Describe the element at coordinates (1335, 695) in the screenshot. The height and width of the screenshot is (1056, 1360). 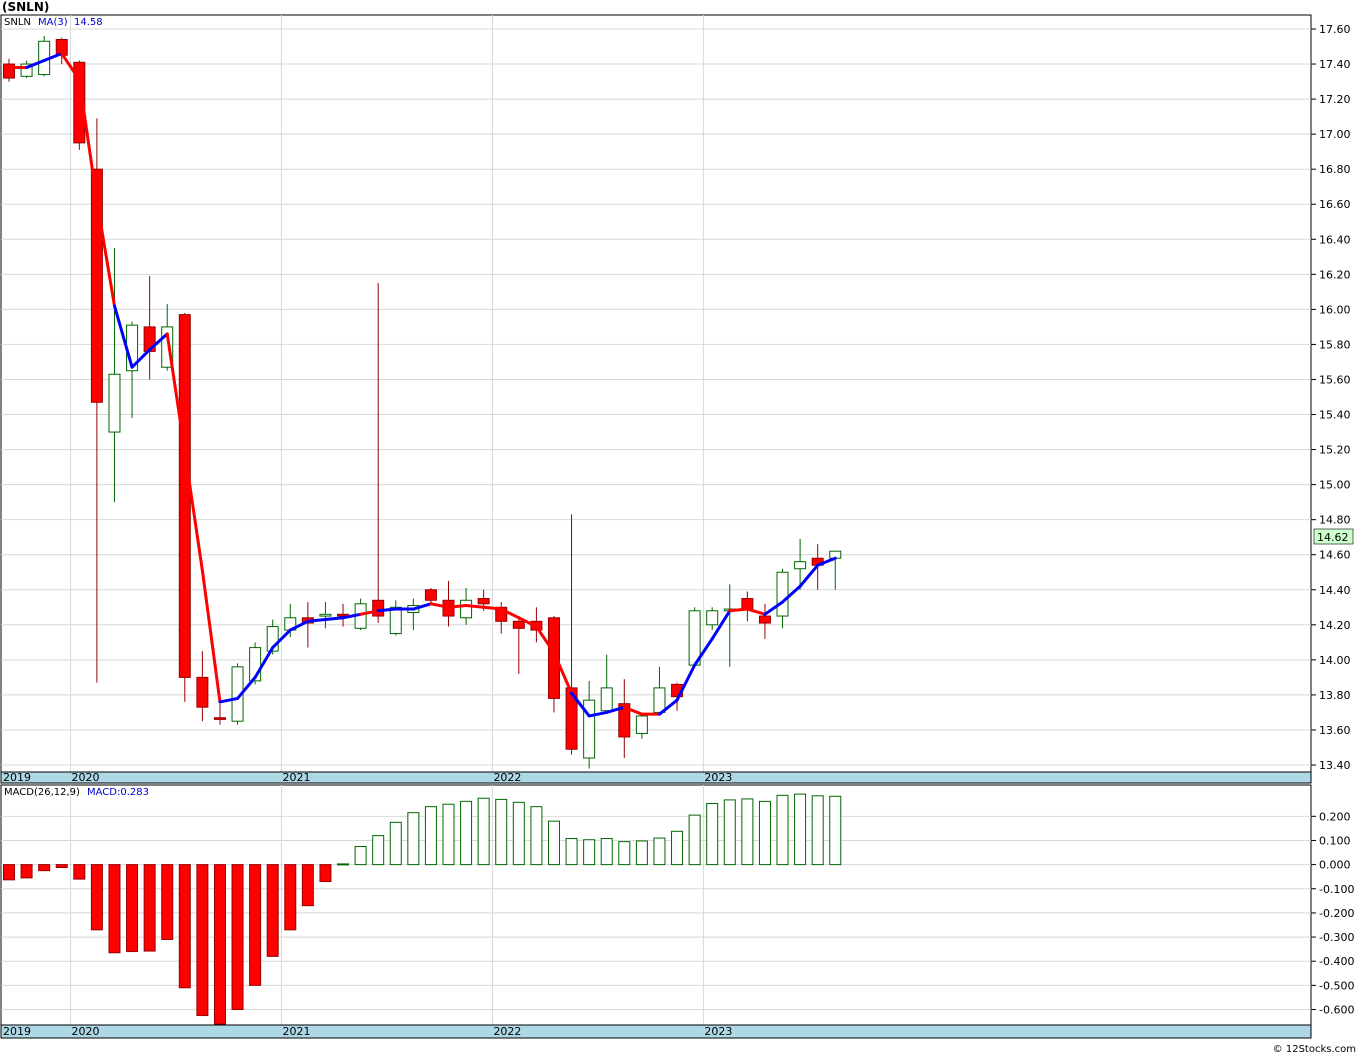
I see `price-tick-label: 13.80` at that location.